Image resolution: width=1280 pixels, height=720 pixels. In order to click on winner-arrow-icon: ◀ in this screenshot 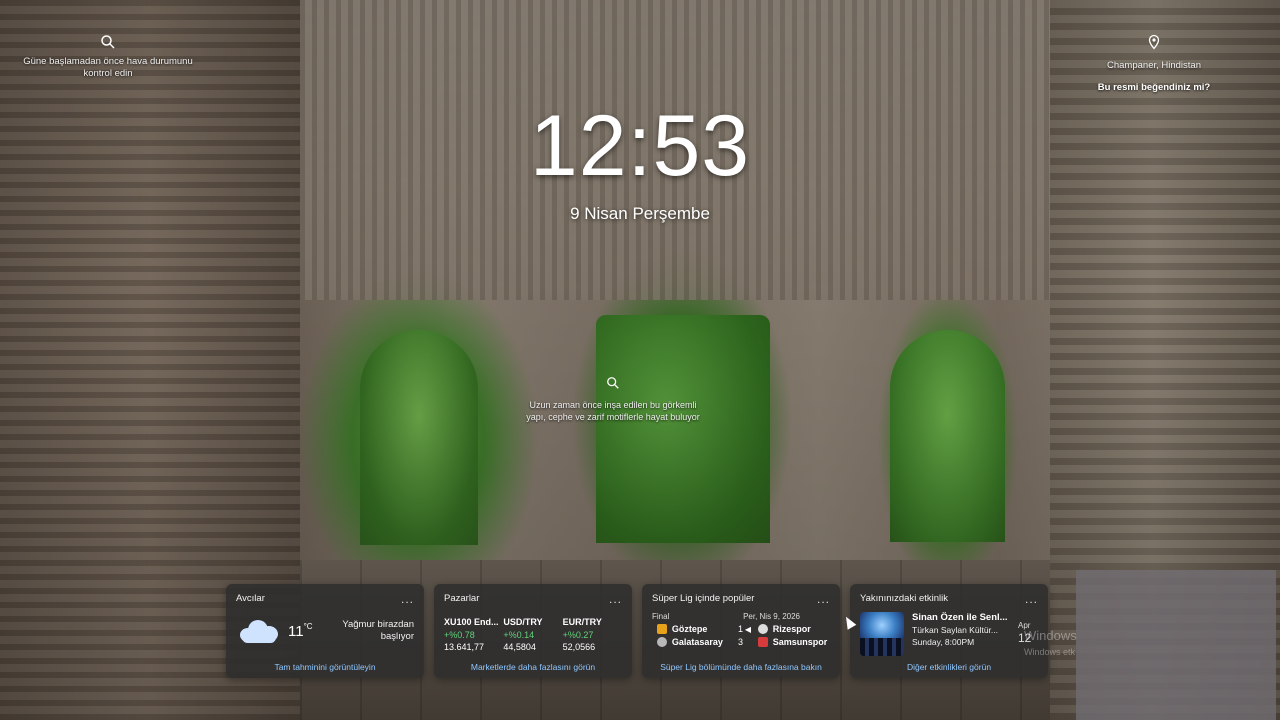, I will do `click(747, 629)`.